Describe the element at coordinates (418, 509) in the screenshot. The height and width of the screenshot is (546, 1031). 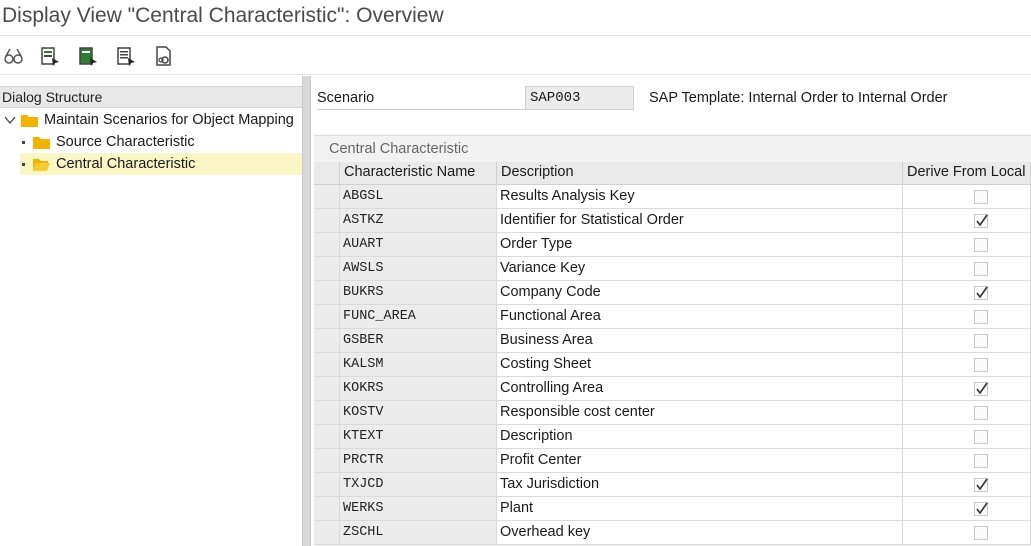
I see `characteristic-name-cell: WERKS` at that location.